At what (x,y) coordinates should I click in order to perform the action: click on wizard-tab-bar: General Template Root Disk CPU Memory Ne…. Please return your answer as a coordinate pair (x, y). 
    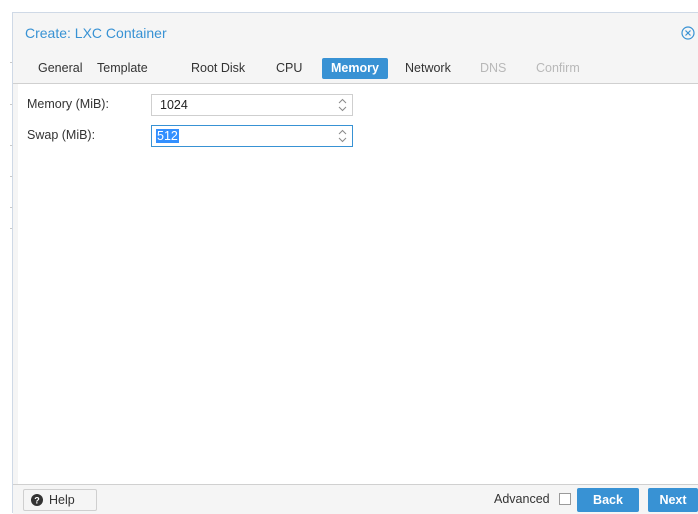
    Looking at the image, I should click on (355, 69).